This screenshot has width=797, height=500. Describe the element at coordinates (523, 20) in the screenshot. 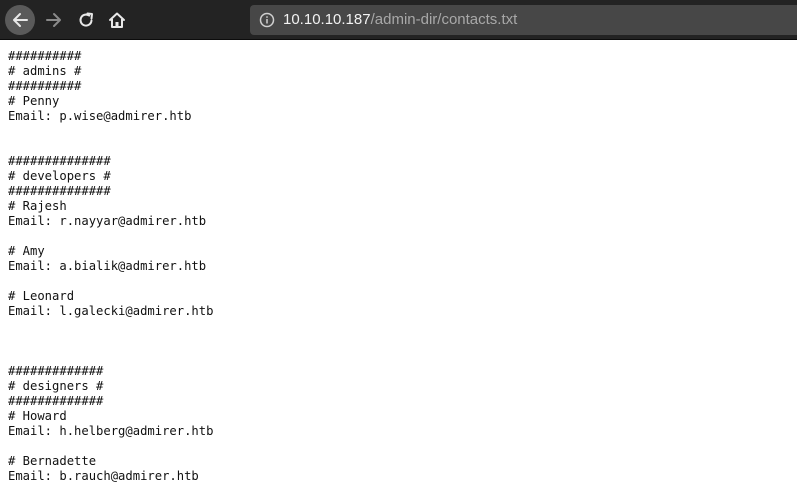

I see `address-bar: 10.10.10.187/admin-dir/contacts.txt` at that location.